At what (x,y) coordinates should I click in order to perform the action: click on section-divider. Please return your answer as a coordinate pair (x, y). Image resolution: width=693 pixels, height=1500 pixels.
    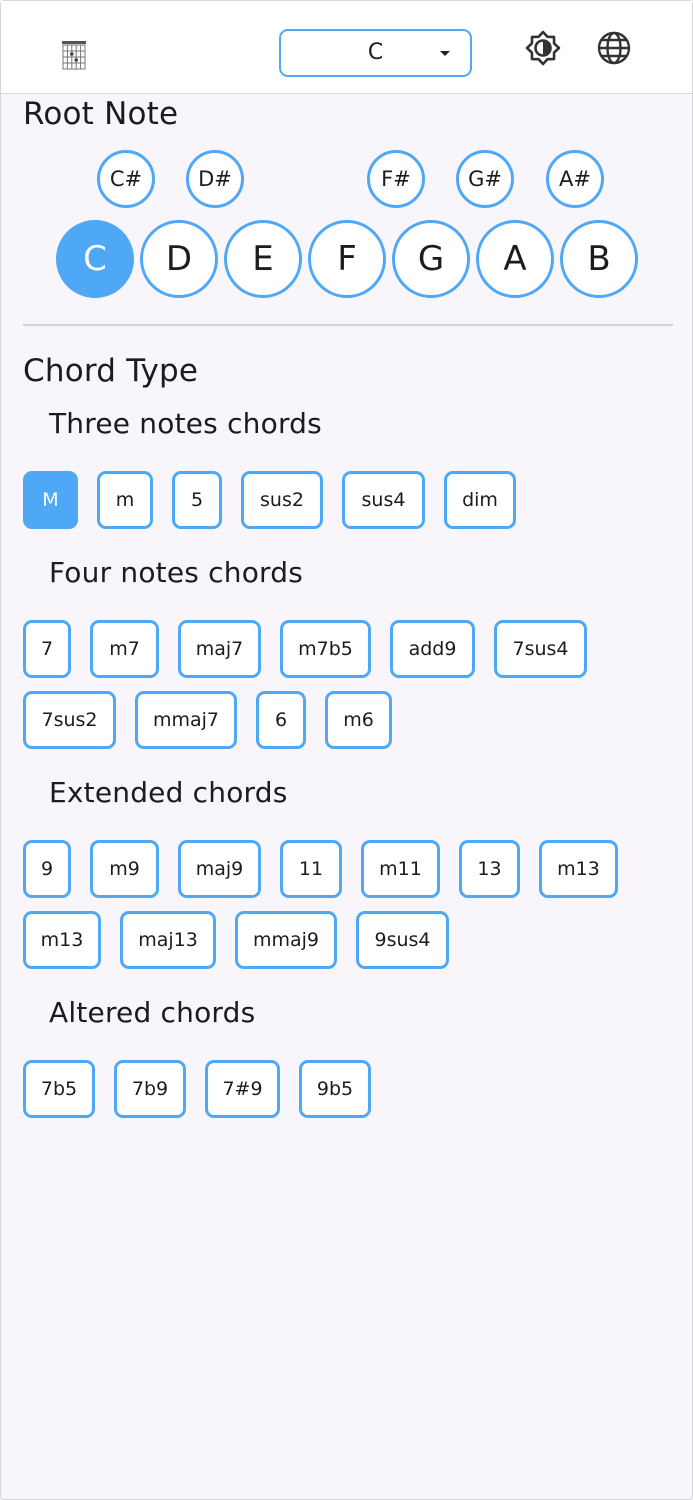
    Looking at the image, I should click on (348, 325).